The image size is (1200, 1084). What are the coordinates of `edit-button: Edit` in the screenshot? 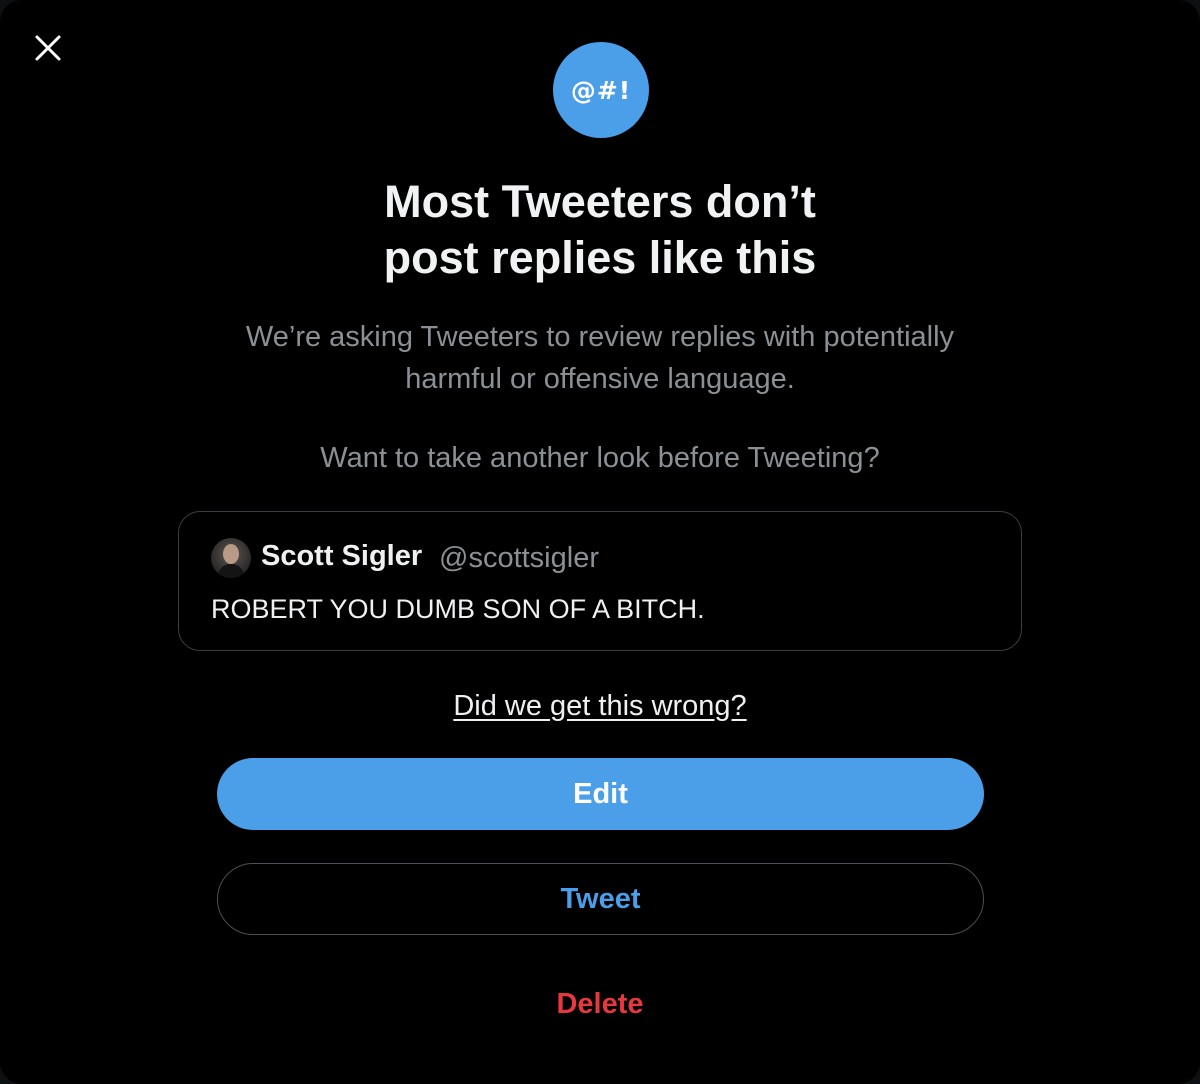 It's located at (600, 794).